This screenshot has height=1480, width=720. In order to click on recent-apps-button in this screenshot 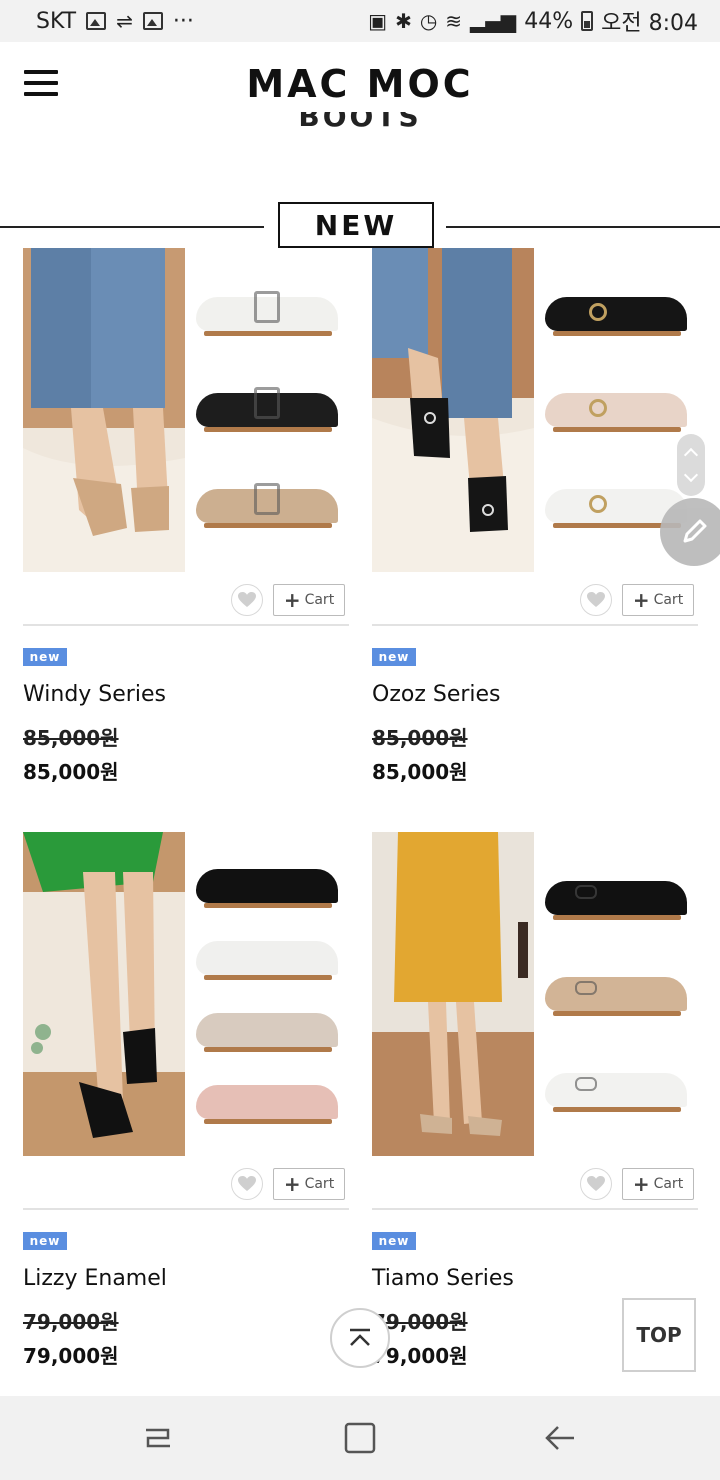, I will do `click(158, 1438)`.